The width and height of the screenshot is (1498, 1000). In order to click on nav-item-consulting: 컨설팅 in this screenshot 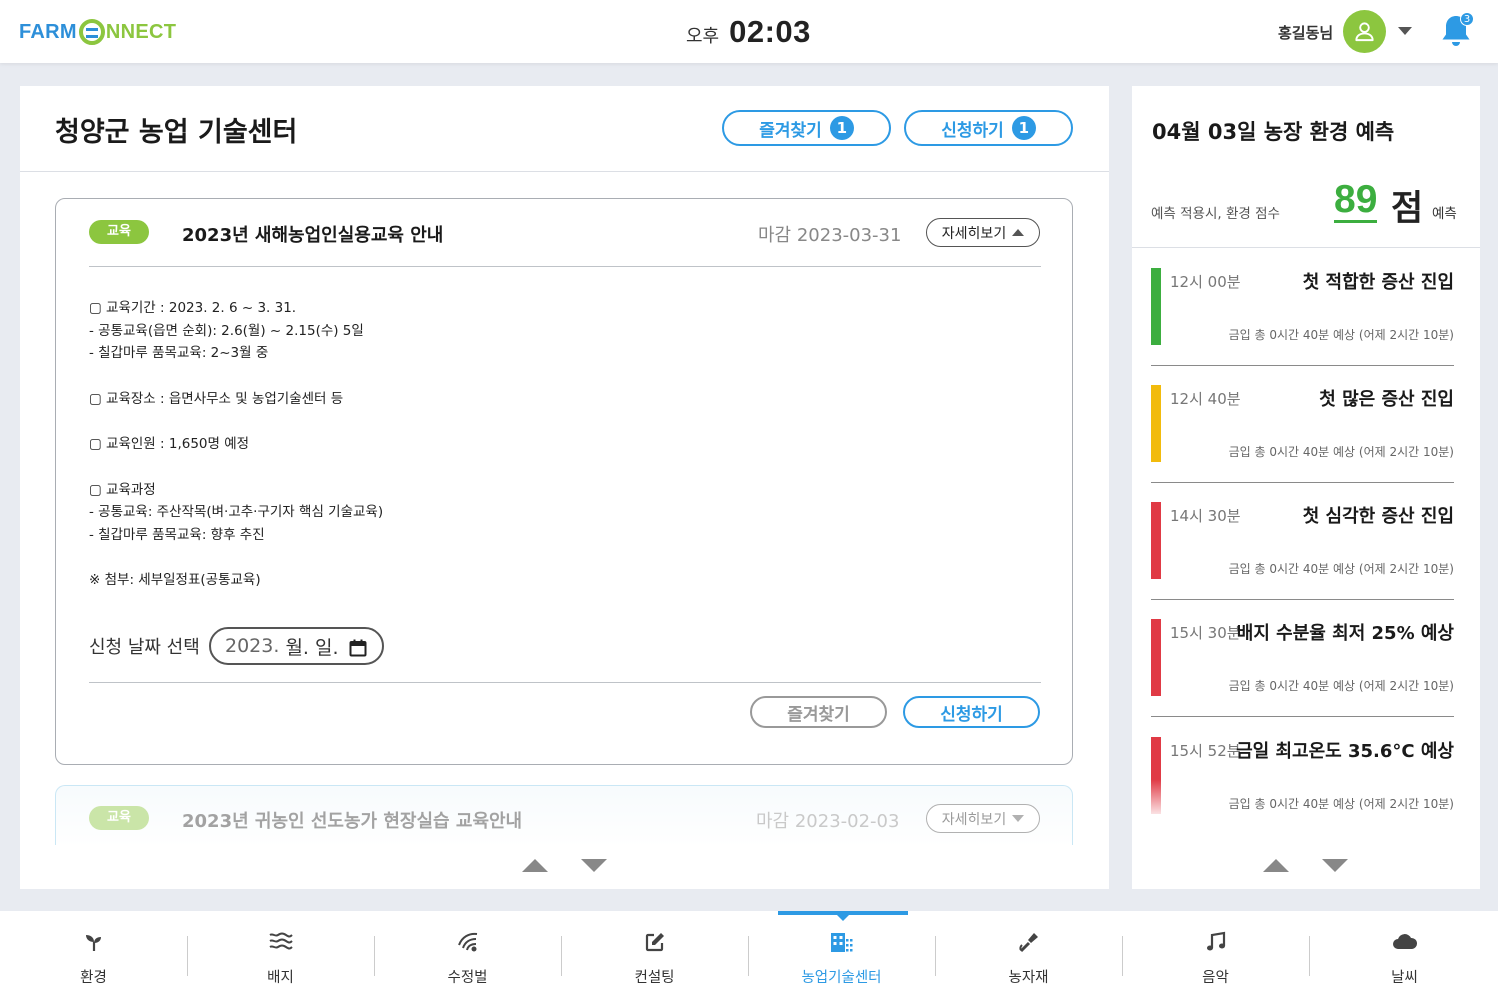, I will do `click(654, 955)`.